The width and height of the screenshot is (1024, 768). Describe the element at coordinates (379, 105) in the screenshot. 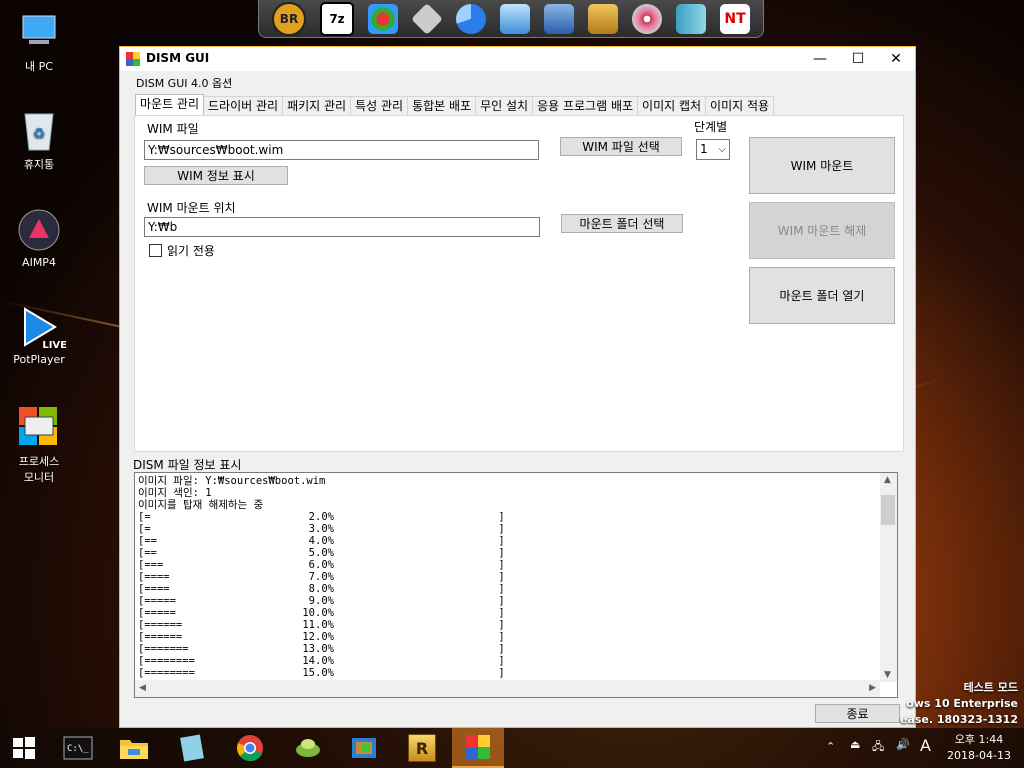

I see `tab-feature-management: 특성 관리` at that location.